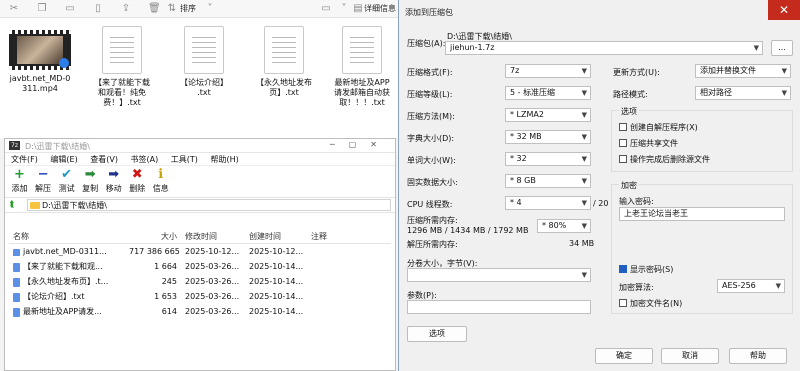 Image resolution: width=800 pixels, height=371 pixels. I want to click on copy-arrow-icon: ➡, so click(90, 174).